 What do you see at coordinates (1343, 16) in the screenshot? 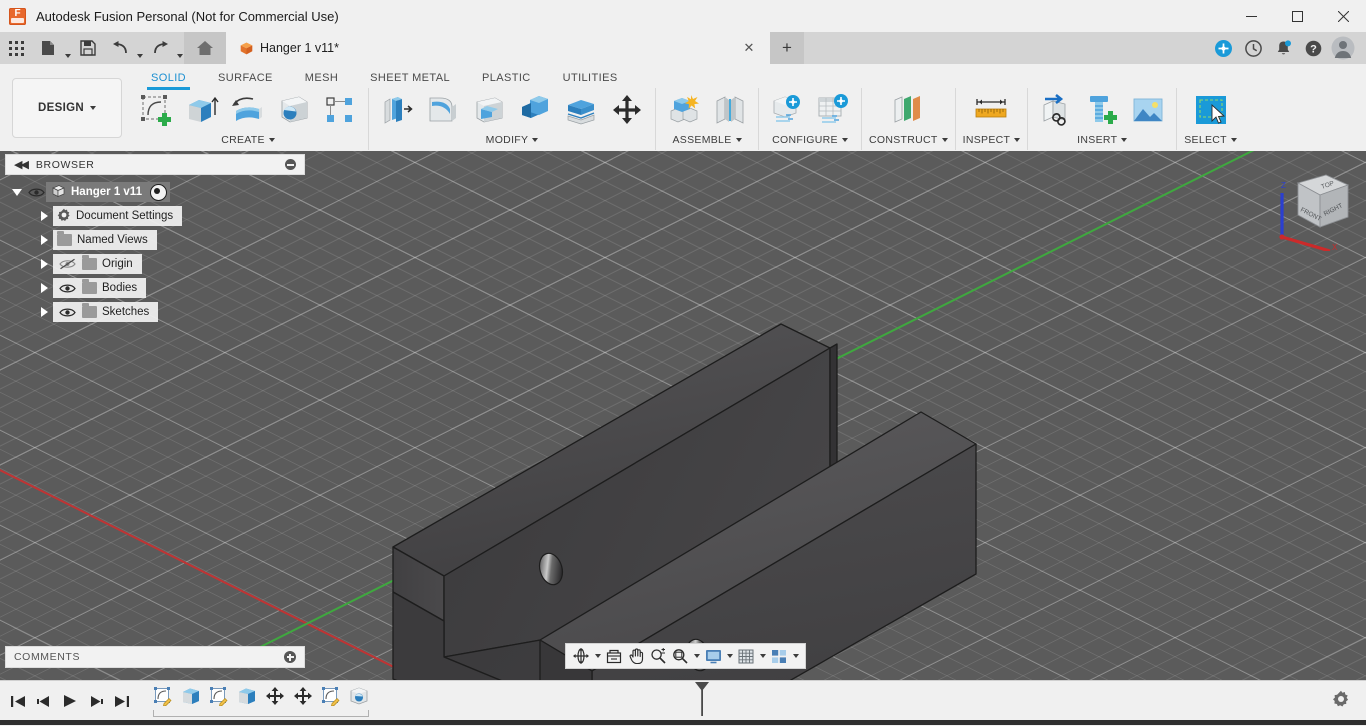
I see `close-button` at bounding box center [1343, 16].